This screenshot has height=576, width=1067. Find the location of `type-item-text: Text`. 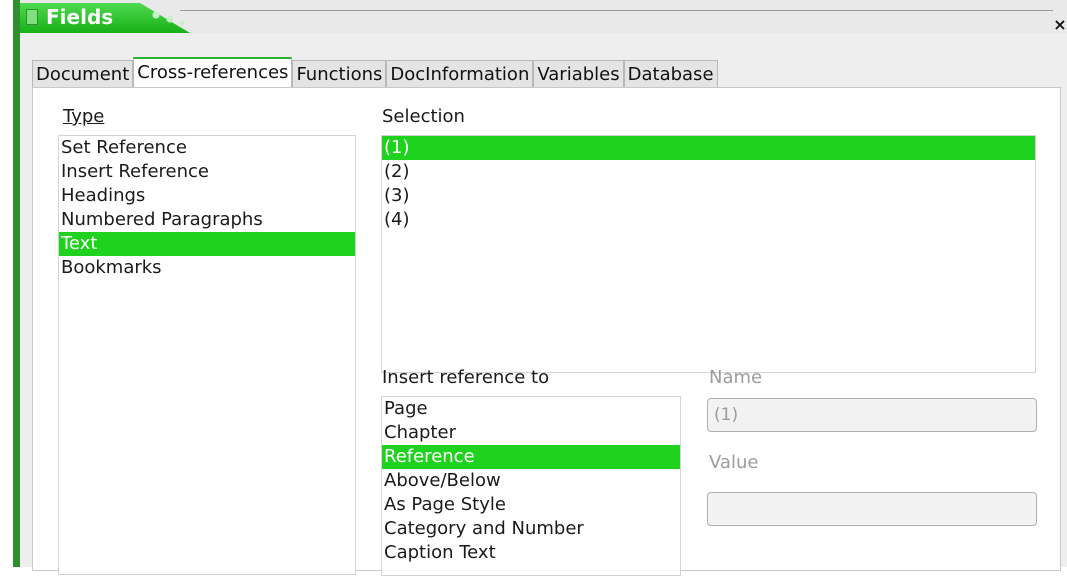

type-item-text: Text is located at coordinates (207, 244).